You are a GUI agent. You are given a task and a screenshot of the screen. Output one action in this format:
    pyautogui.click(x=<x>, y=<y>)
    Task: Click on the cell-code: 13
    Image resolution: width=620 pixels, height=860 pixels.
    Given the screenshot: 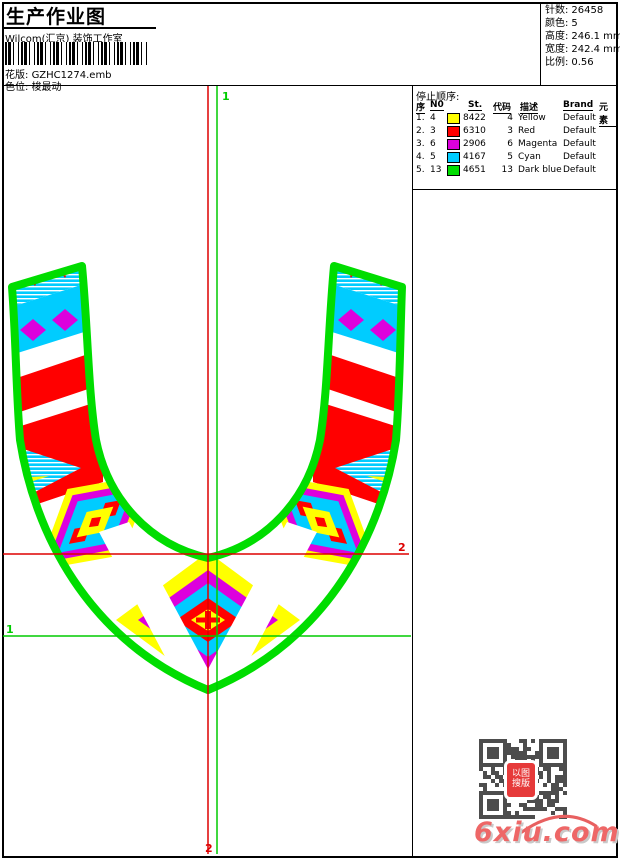 What is the action you would take?
    pyautogui.click(x=507, y=170)
    